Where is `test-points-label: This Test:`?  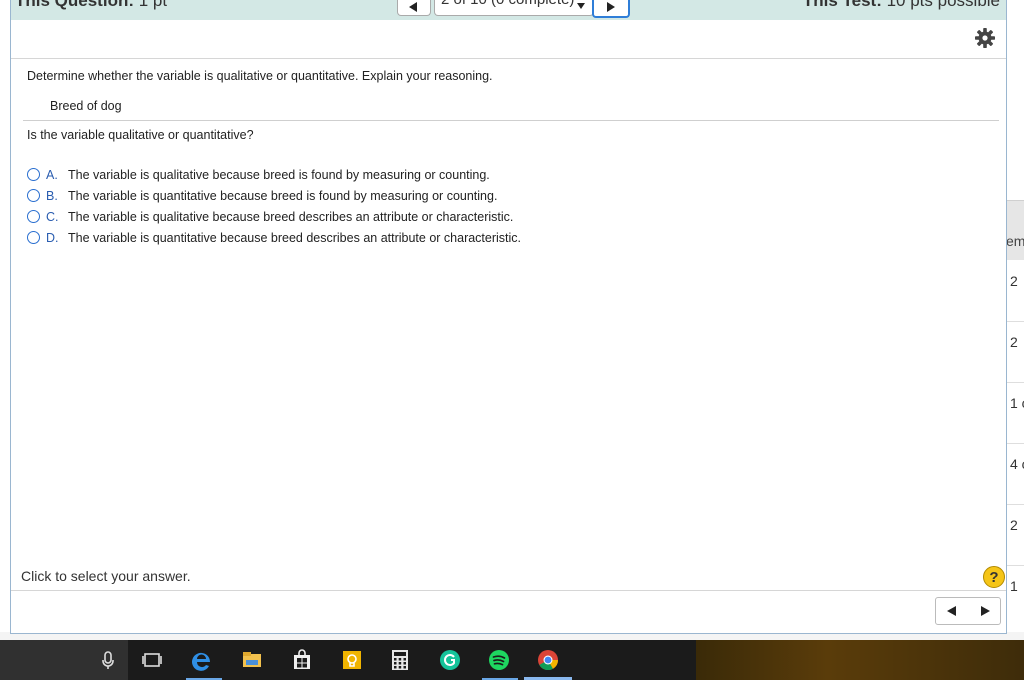 test-points-label: This Test: is located at coordinates (842, 5).